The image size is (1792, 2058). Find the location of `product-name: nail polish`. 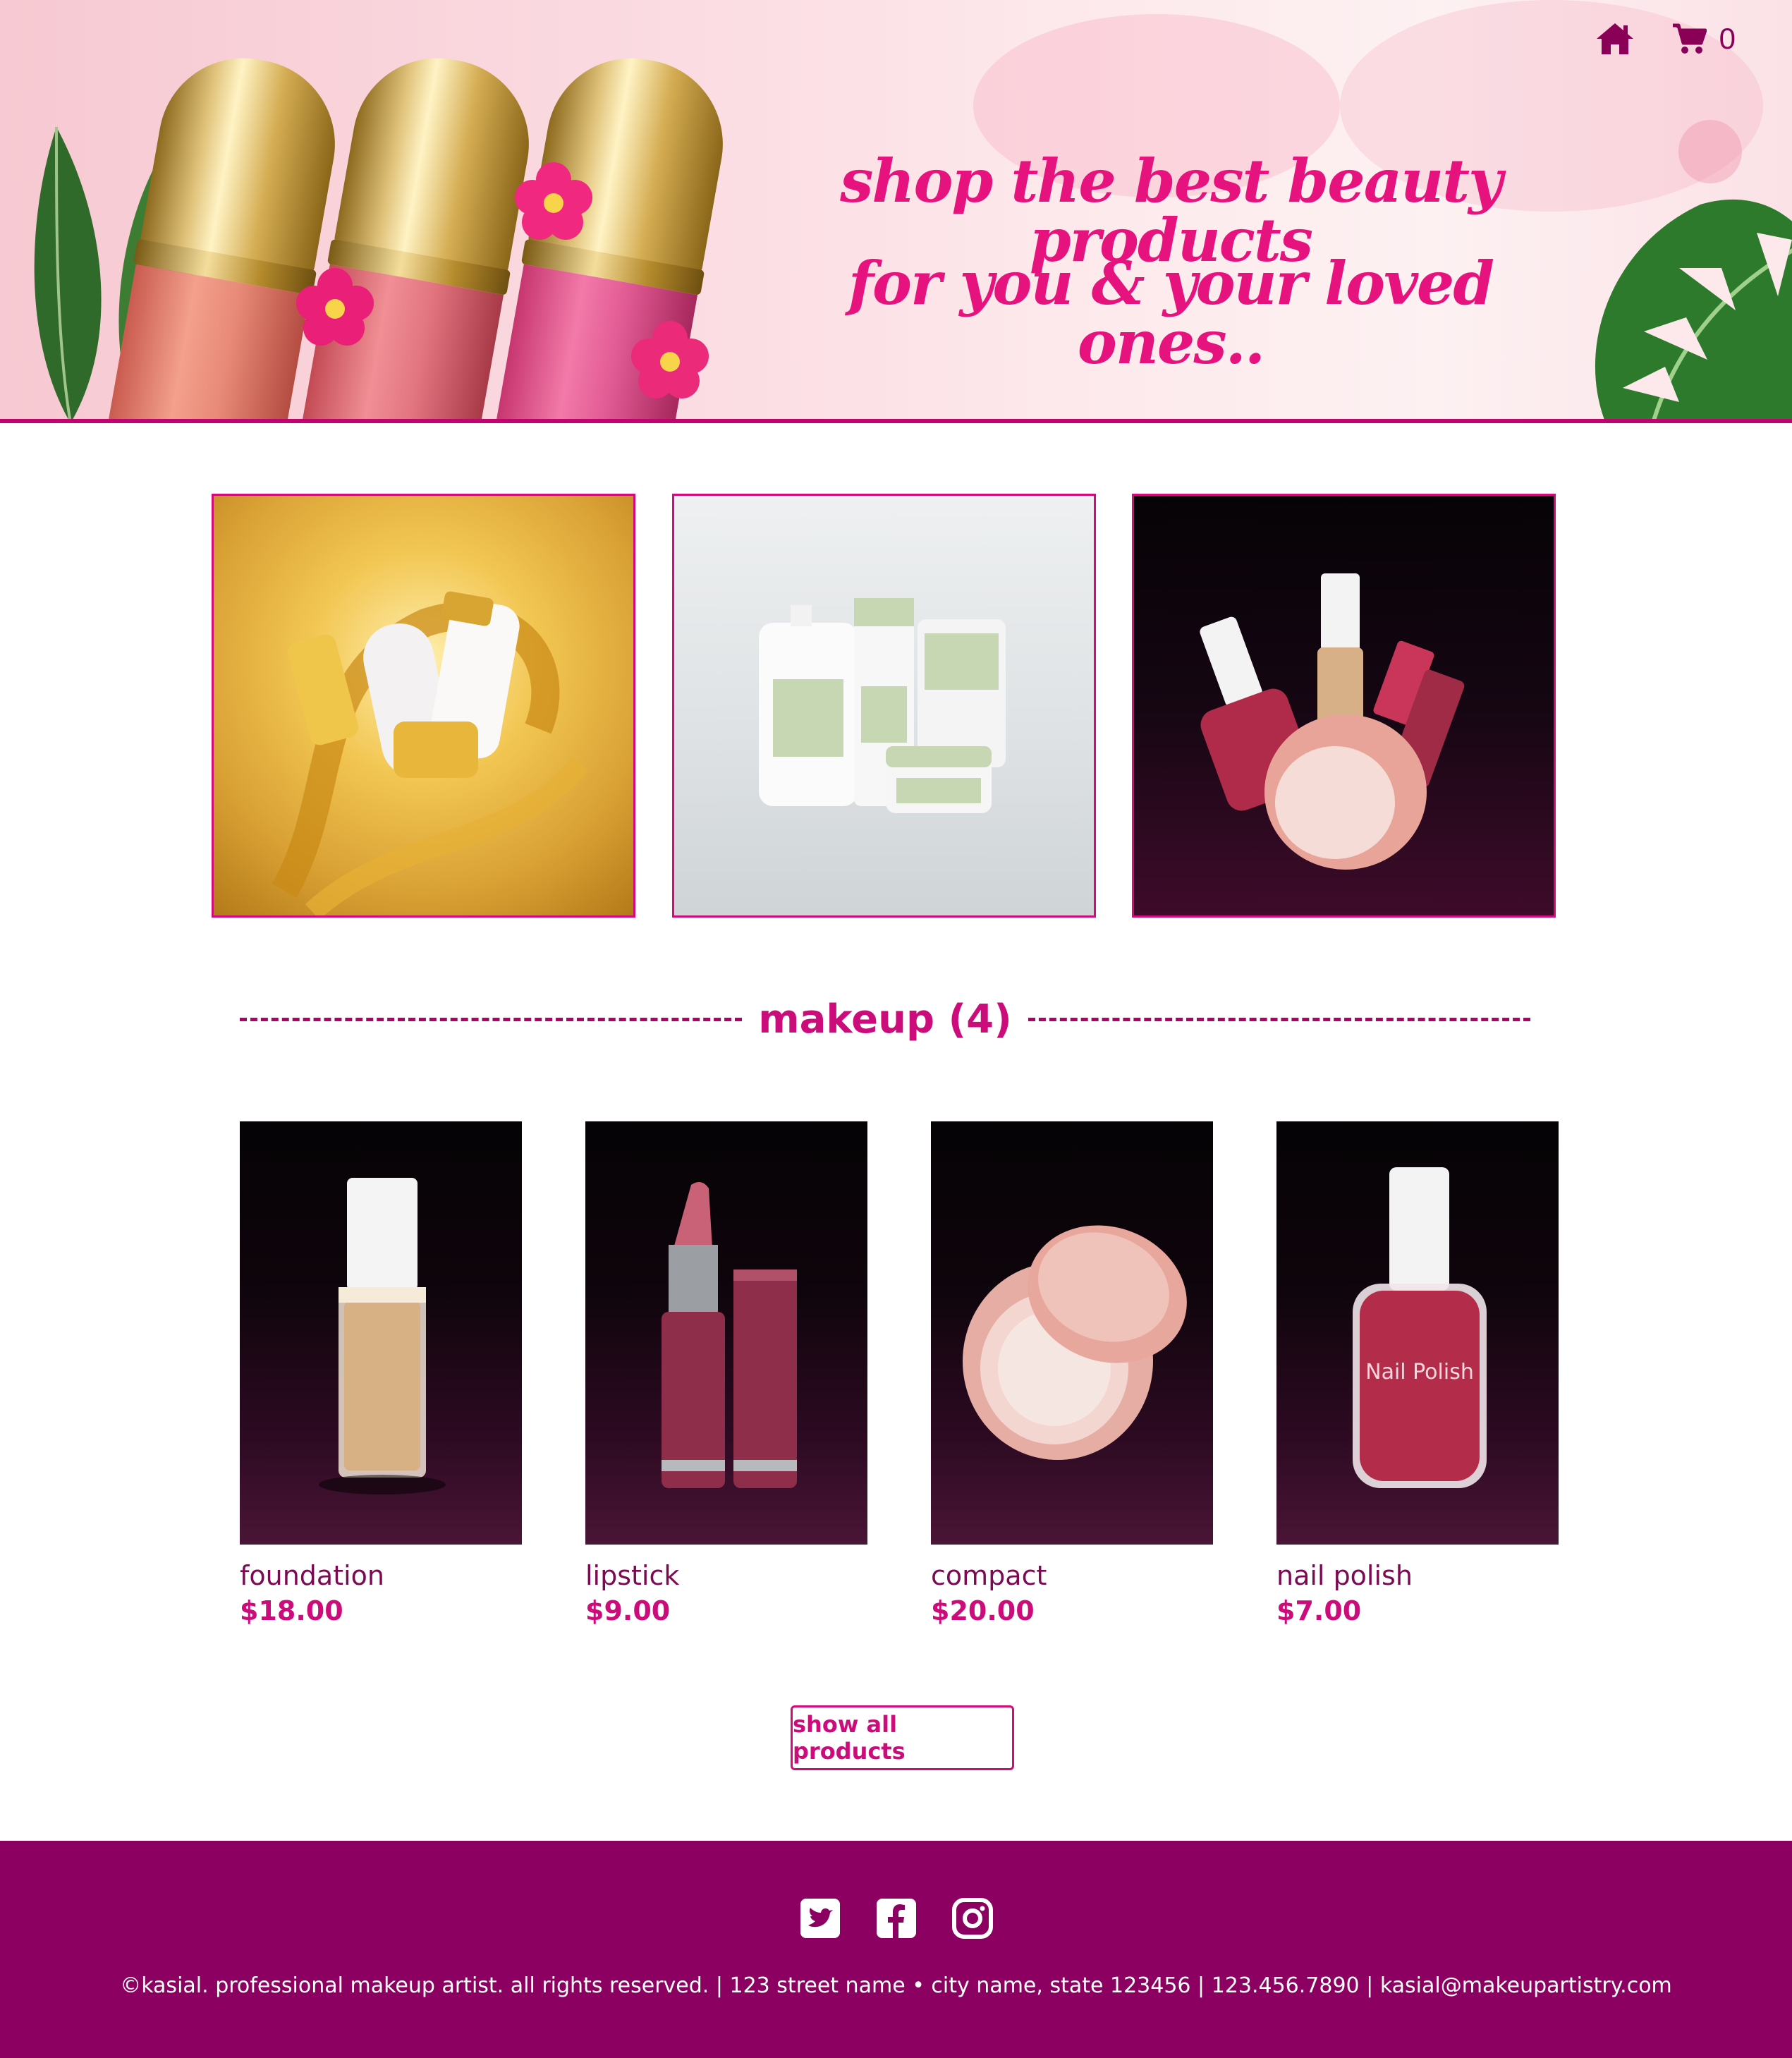

product-name: nail polish is located at coordinates (1417, 1576).